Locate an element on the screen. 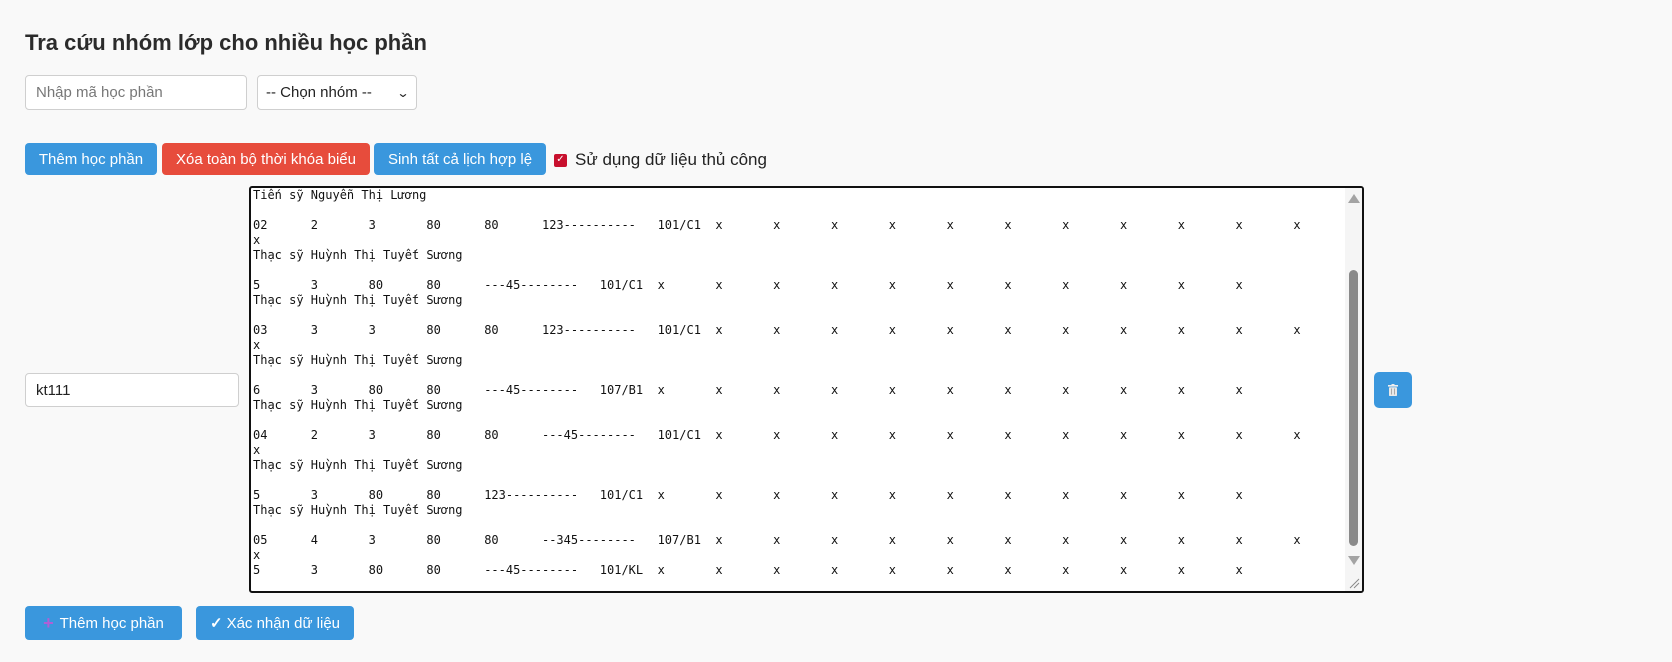  clear-all-button-label: Xóa toàn bộ thời khóa biểu is located at coordinates (266, 159).